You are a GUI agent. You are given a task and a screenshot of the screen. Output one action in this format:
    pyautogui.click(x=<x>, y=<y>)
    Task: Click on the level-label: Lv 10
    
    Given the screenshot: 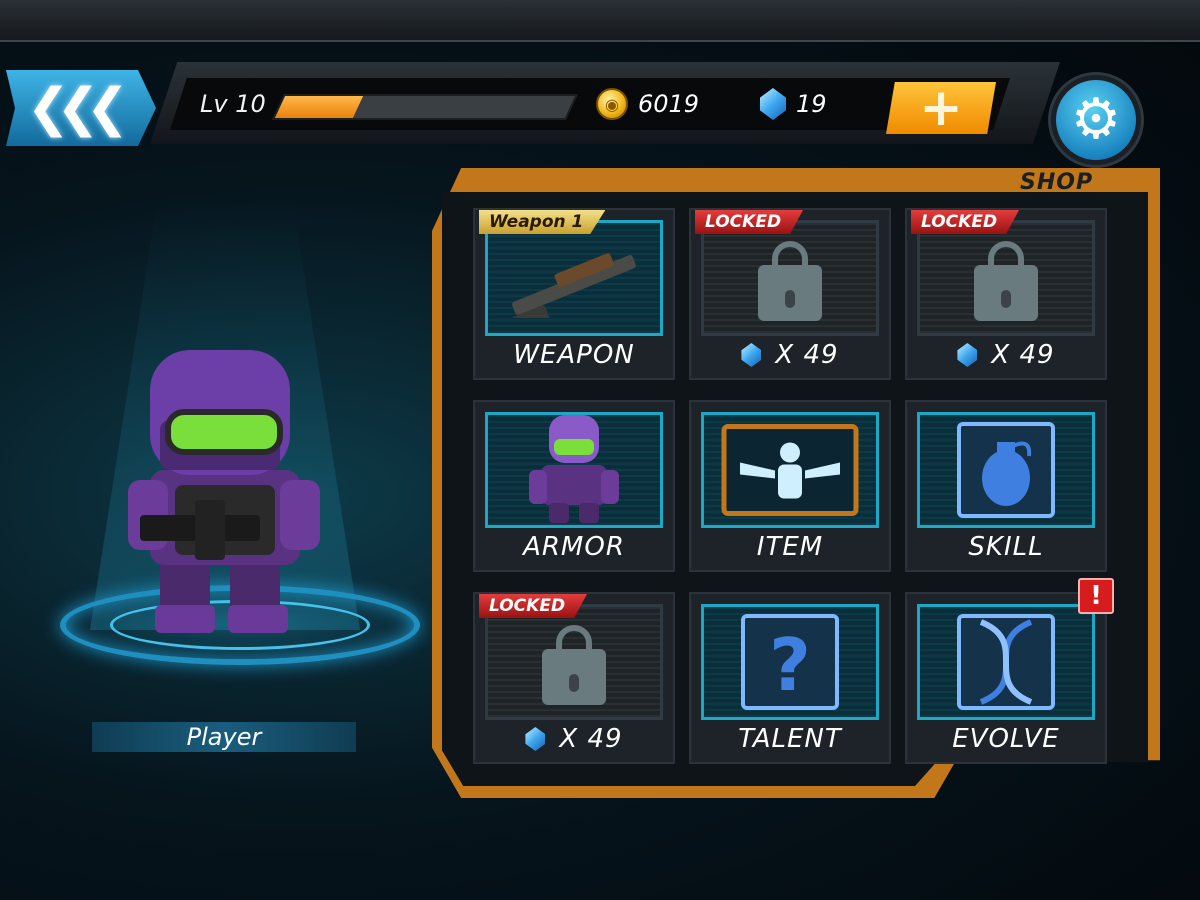 What is the action you would take?
    pyautogui.click(x=233, y=104)
    